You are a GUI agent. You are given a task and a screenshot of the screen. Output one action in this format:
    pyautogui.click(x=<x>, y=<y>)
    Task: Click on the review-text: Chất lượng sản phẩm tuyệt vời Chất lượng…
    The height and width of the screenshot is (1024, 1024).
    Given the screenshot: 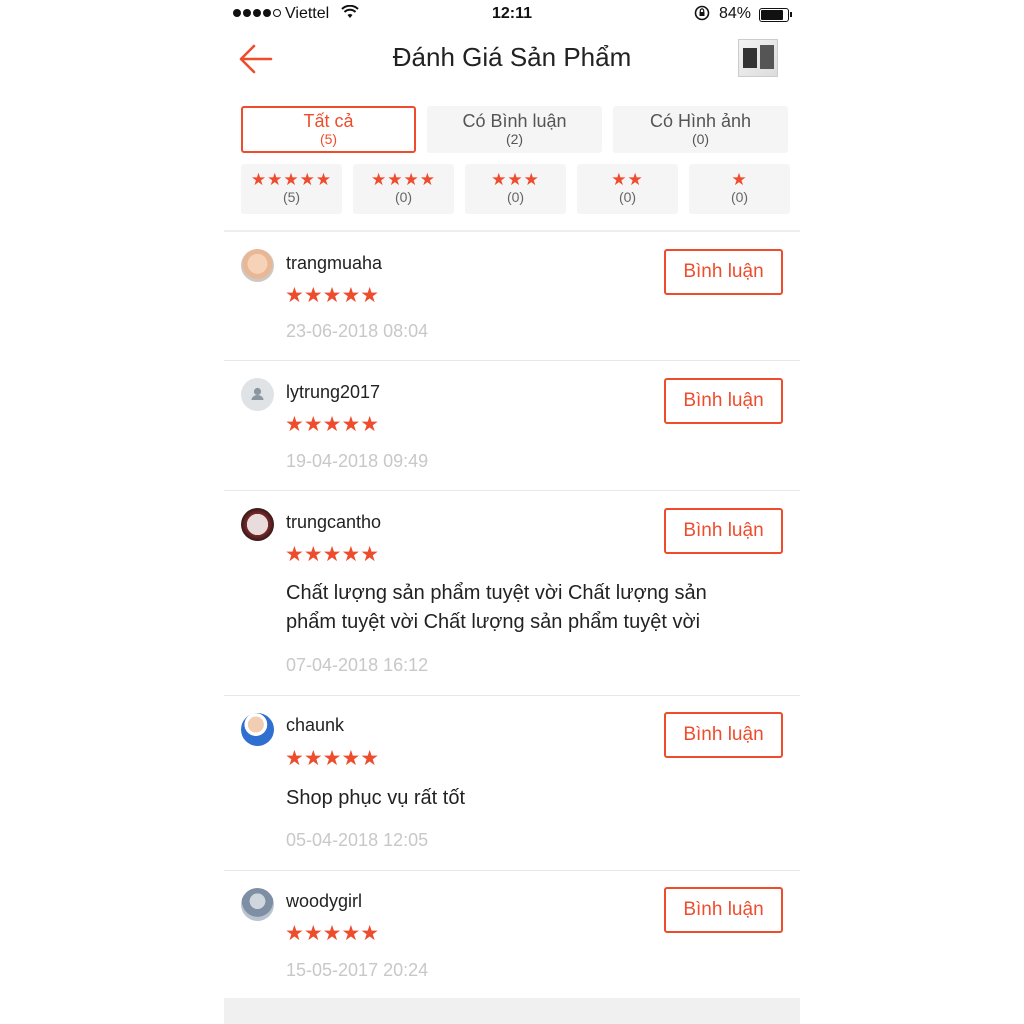 What is the action you would take?
    pyautogui.click(x=496, y=607)
    